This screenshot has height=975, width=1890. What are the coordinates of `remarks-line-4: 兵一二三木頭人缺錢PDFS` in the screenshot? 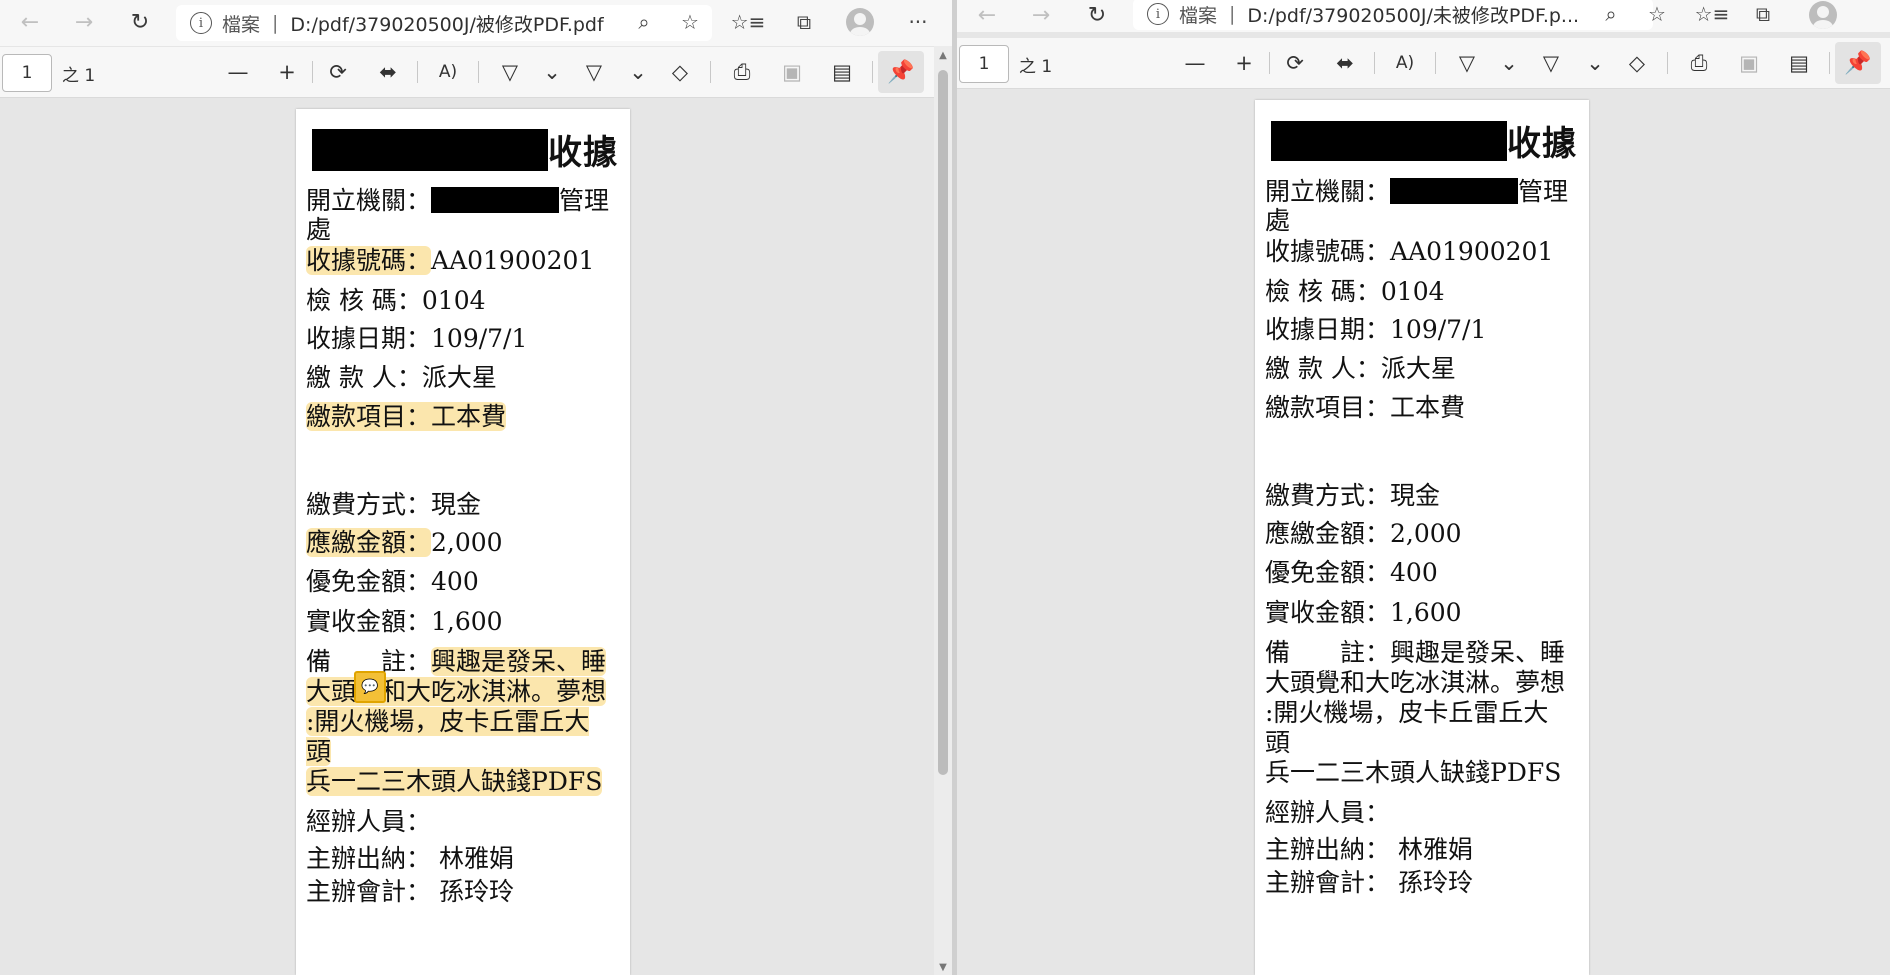 It's located at (1413, 772).